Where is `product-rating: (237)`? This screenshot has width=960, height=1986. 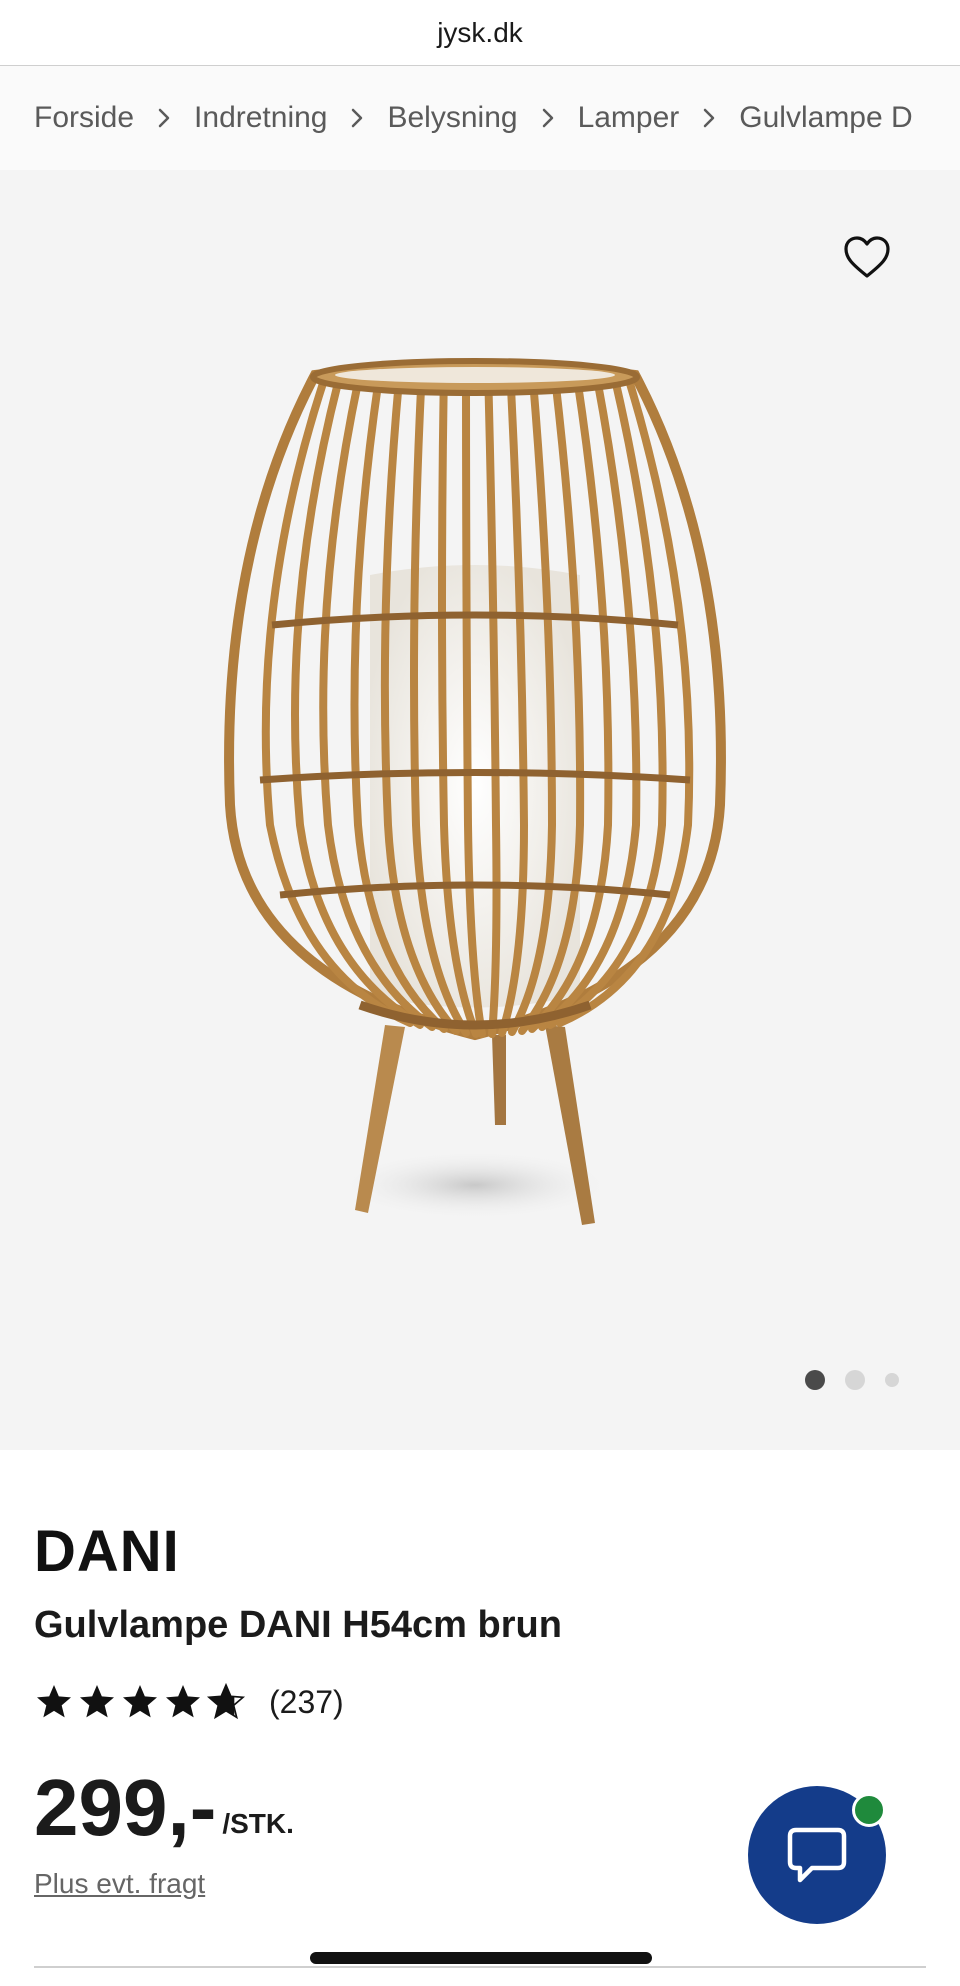
product-rating: (237) is located at coordinates (189, 1702).